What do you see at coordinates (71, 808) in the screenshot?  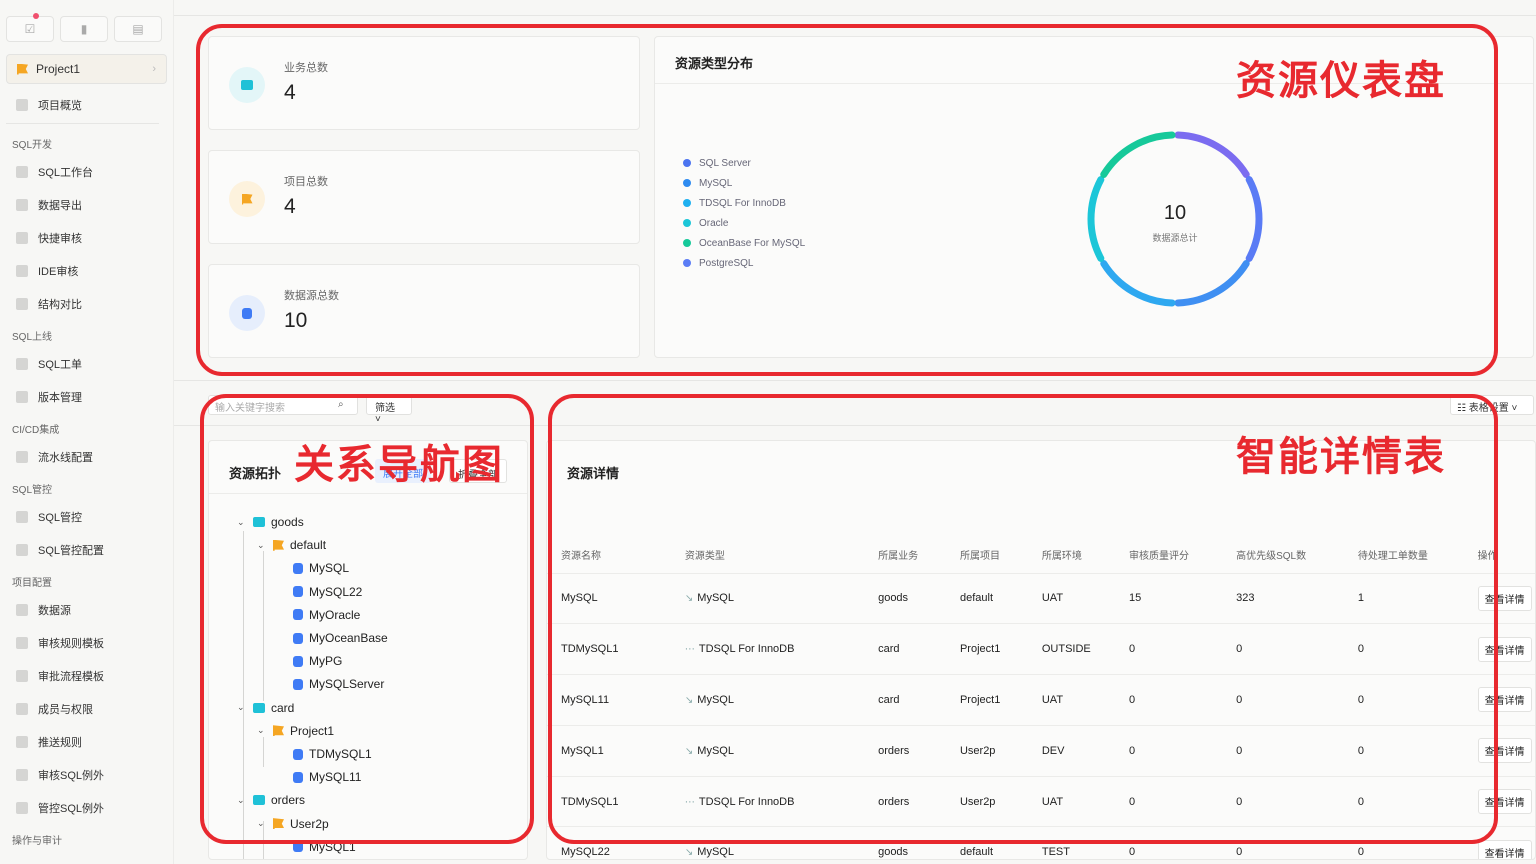 I see `sidebar-item-label: 管控SQL例外` at bounding box center [71, 808].